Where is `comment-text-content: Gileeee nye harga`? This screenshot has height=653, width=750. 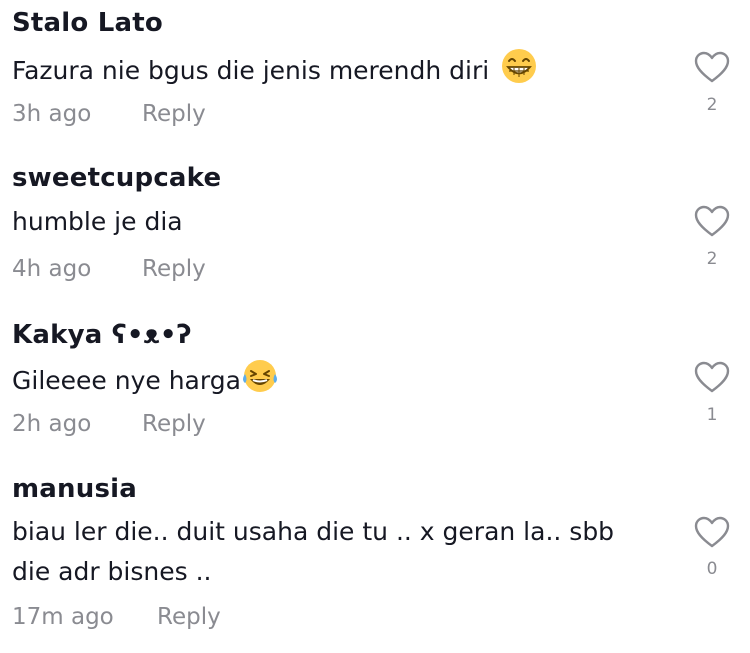 comment-text-content: Gileeee nye harga is located at coordinates (126, 380).